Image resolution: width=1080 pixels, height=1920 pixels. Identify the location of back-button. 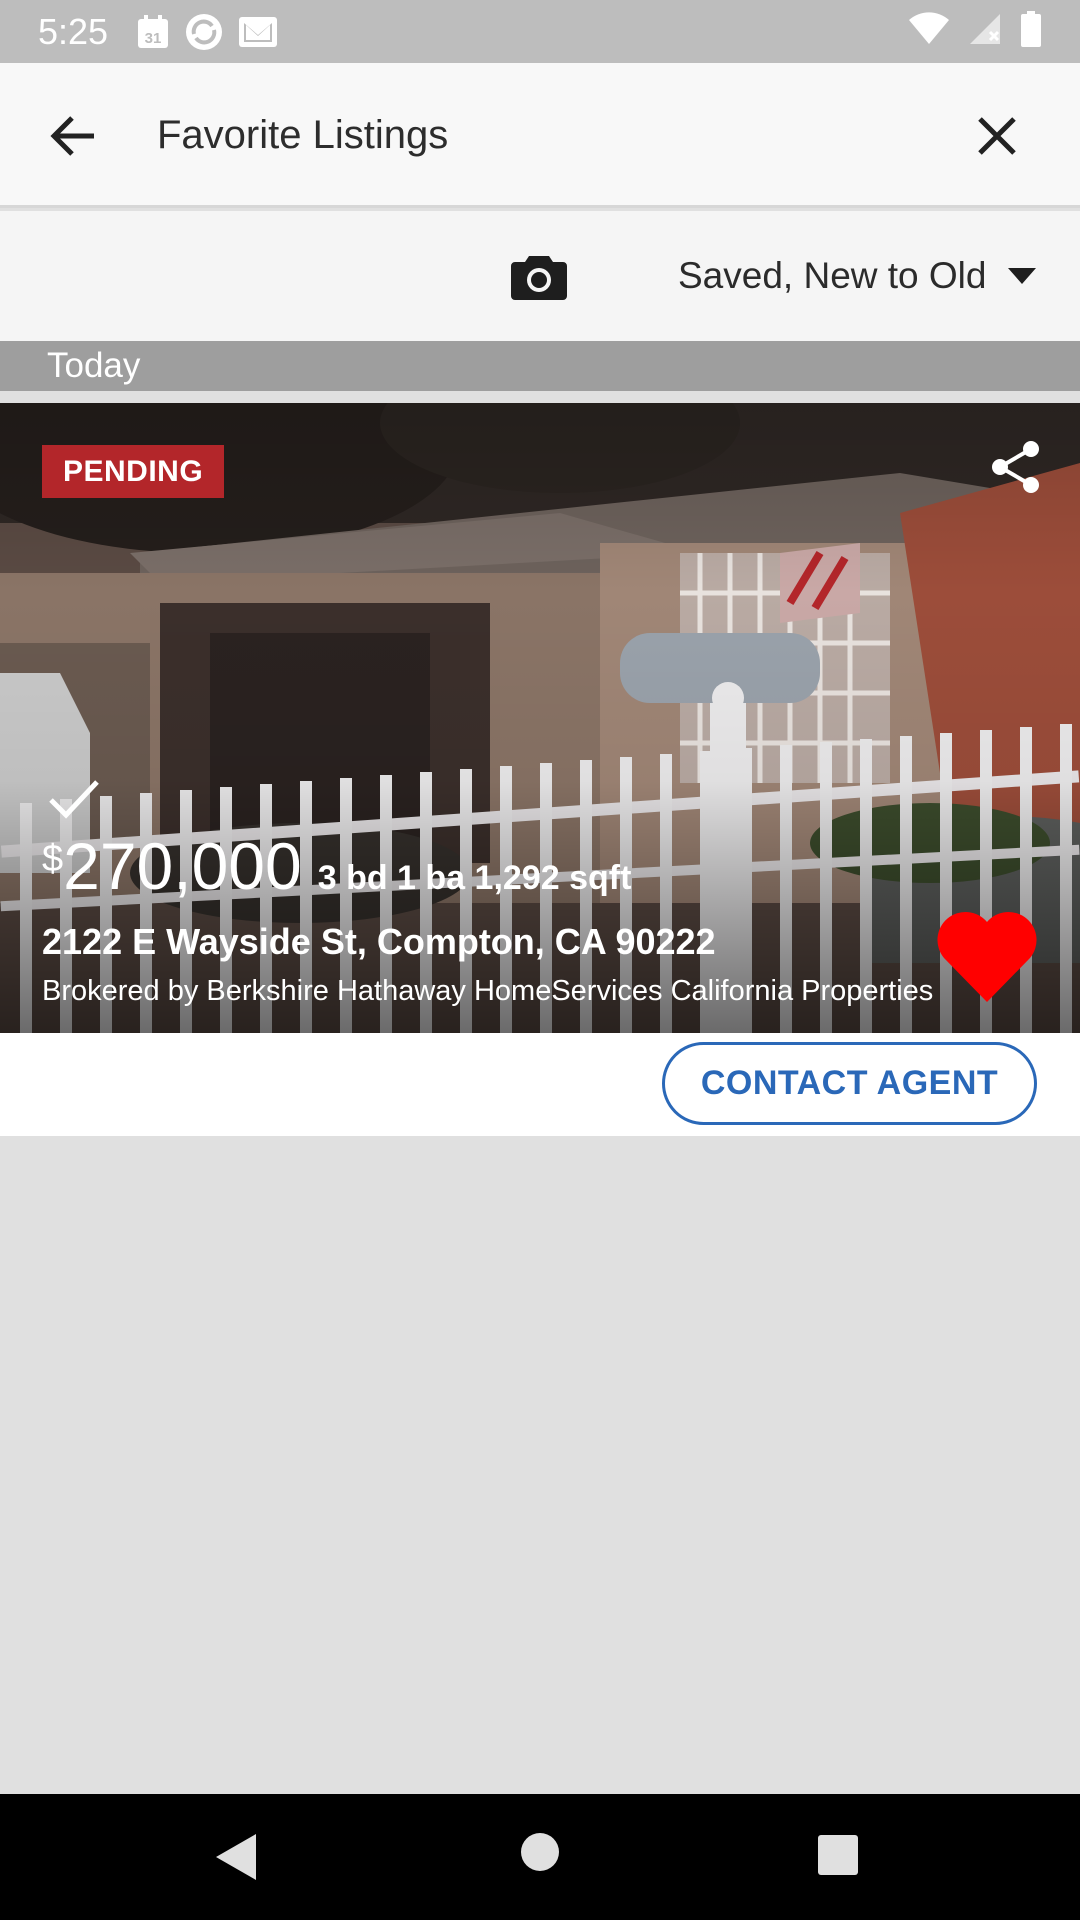
(73, 136).